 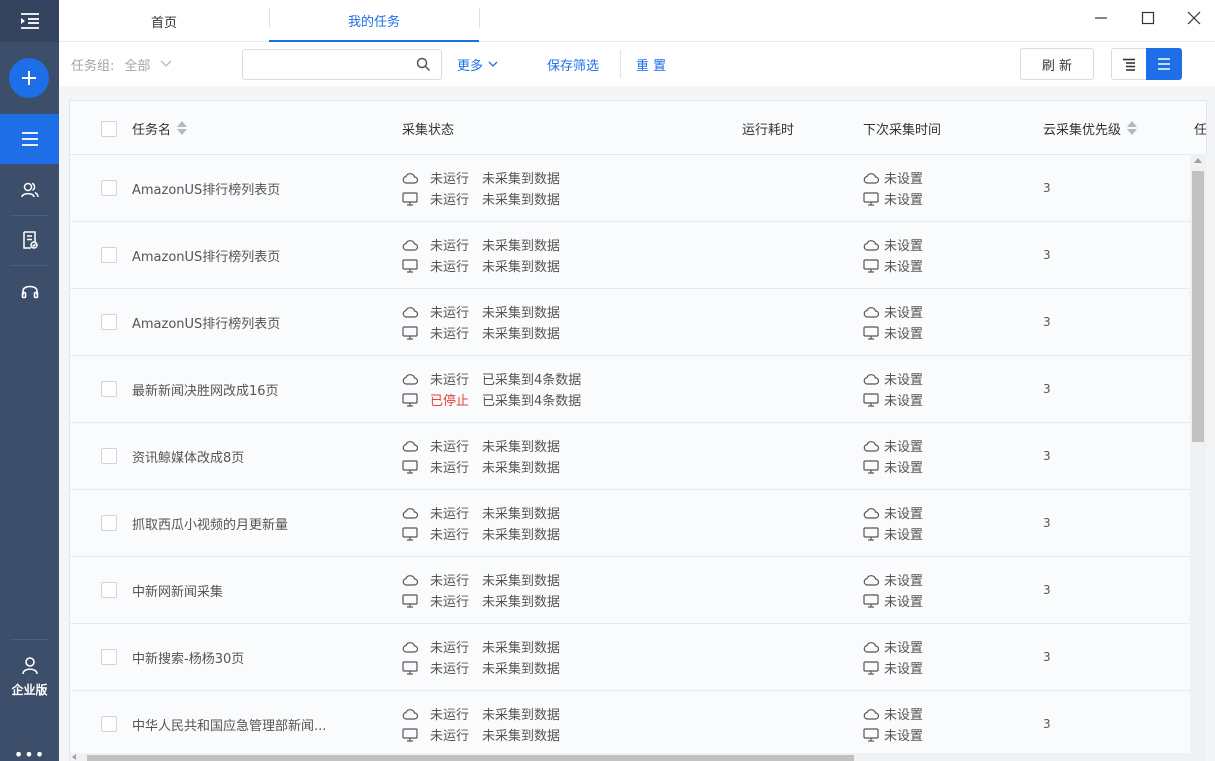 I want to click on tab-home: 首页, so click(x=164, y=21).